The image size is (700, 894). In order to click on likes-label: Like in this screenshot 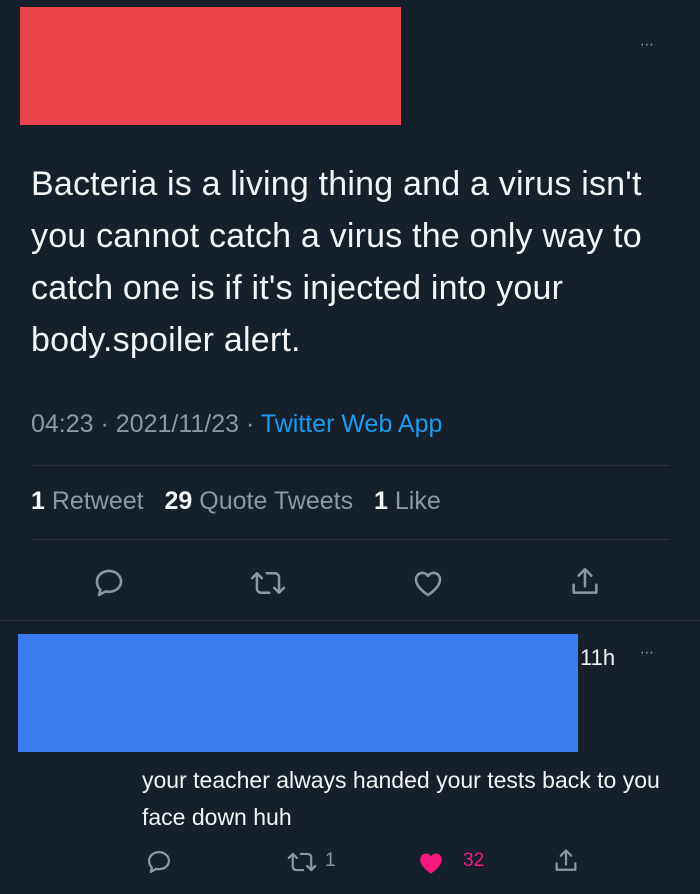, I will do `click(417, 501)`.